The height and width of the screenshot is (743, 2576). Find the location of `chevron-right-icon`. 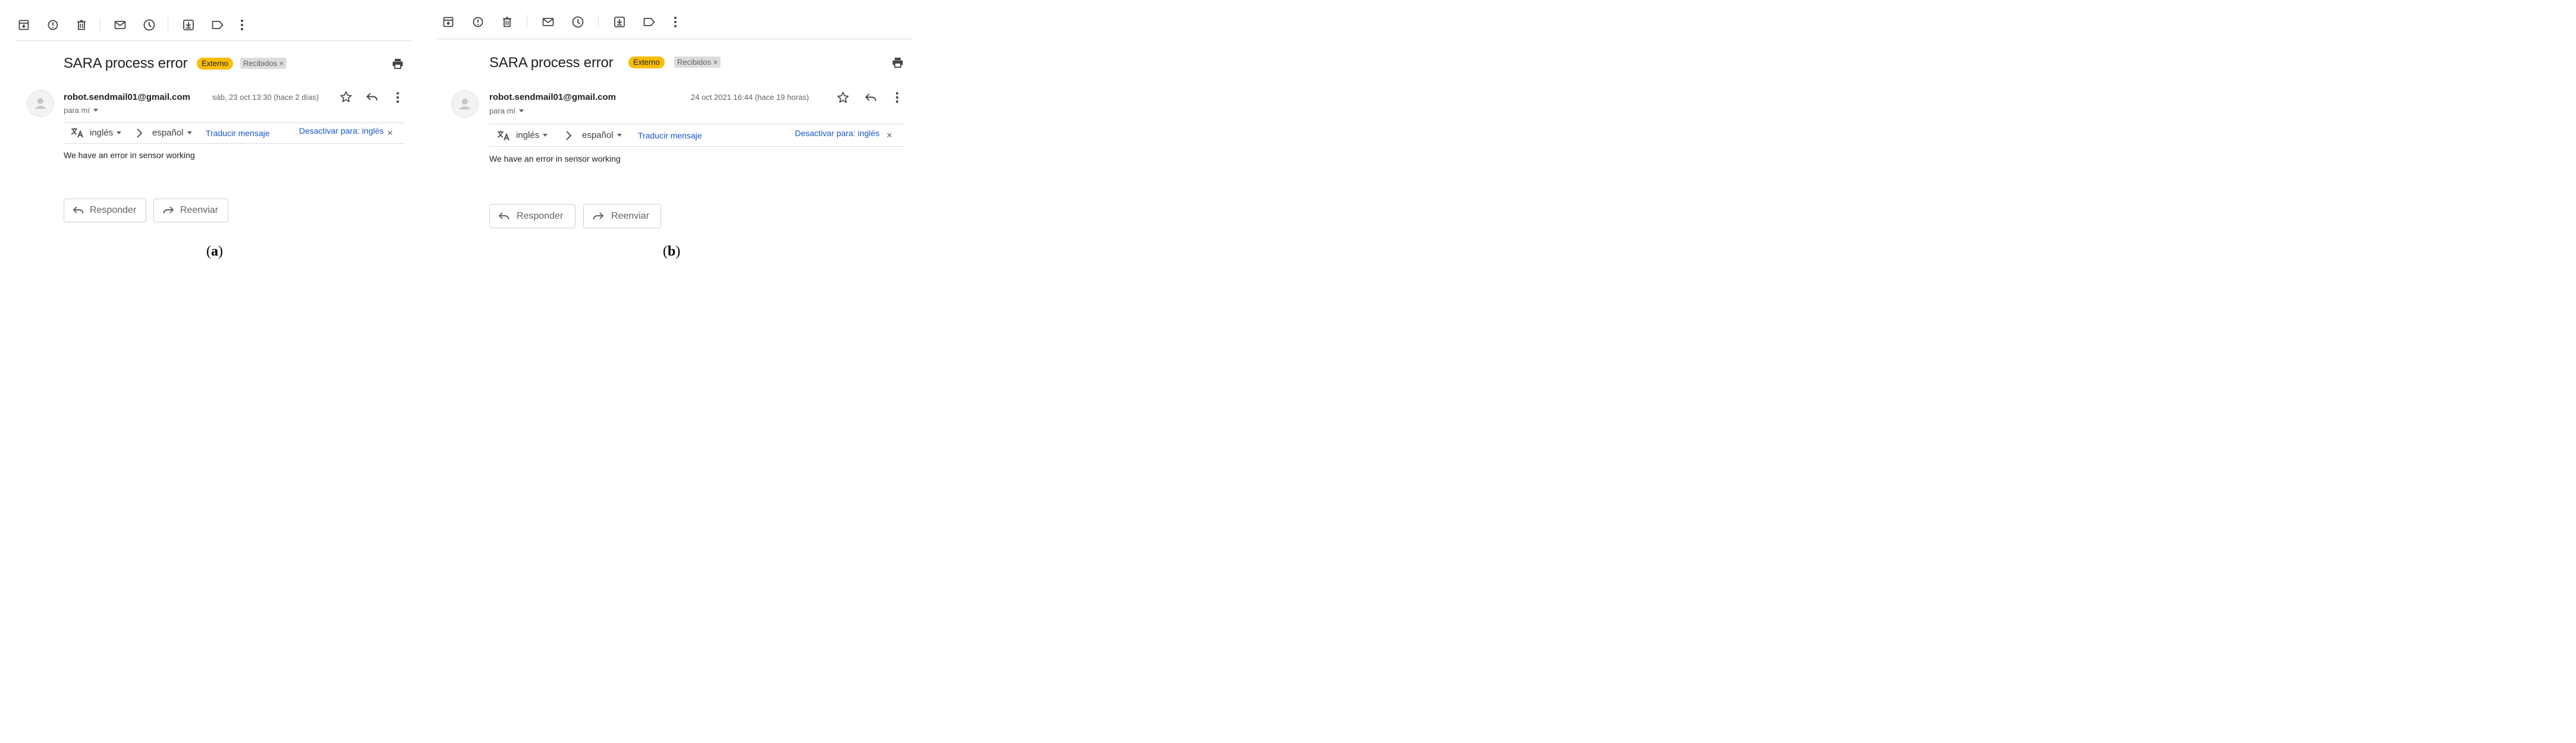

chevron-right-icon is located at coordinates (568, 135).